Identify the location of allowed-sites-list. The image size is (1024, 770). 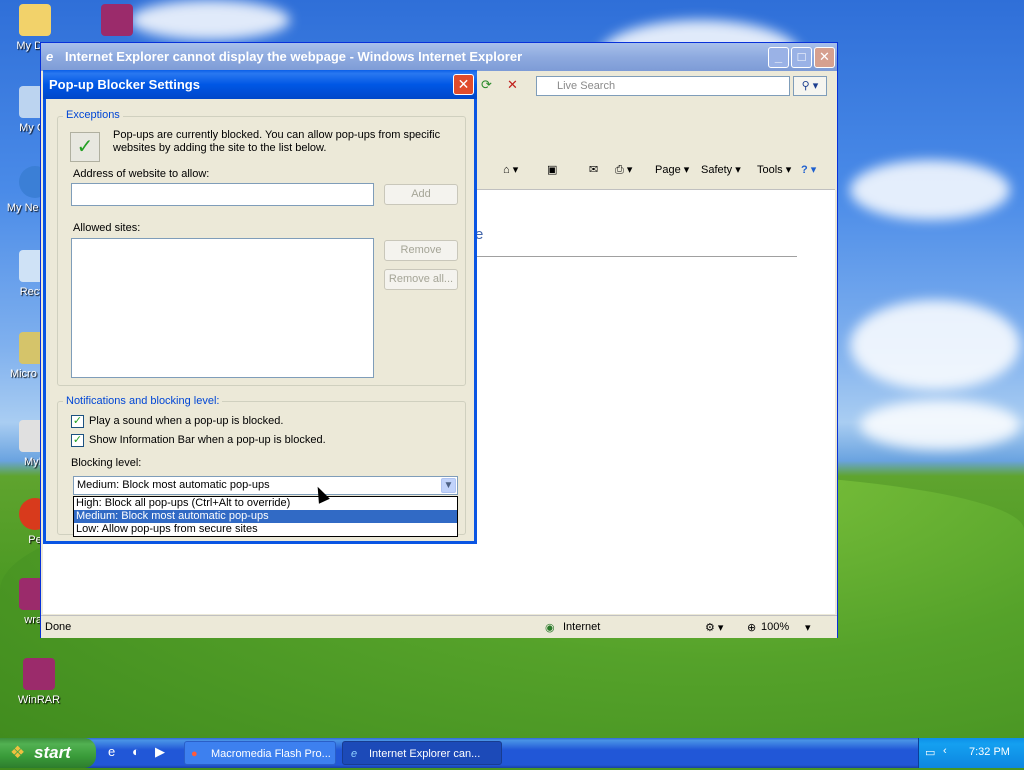
(222, 308).